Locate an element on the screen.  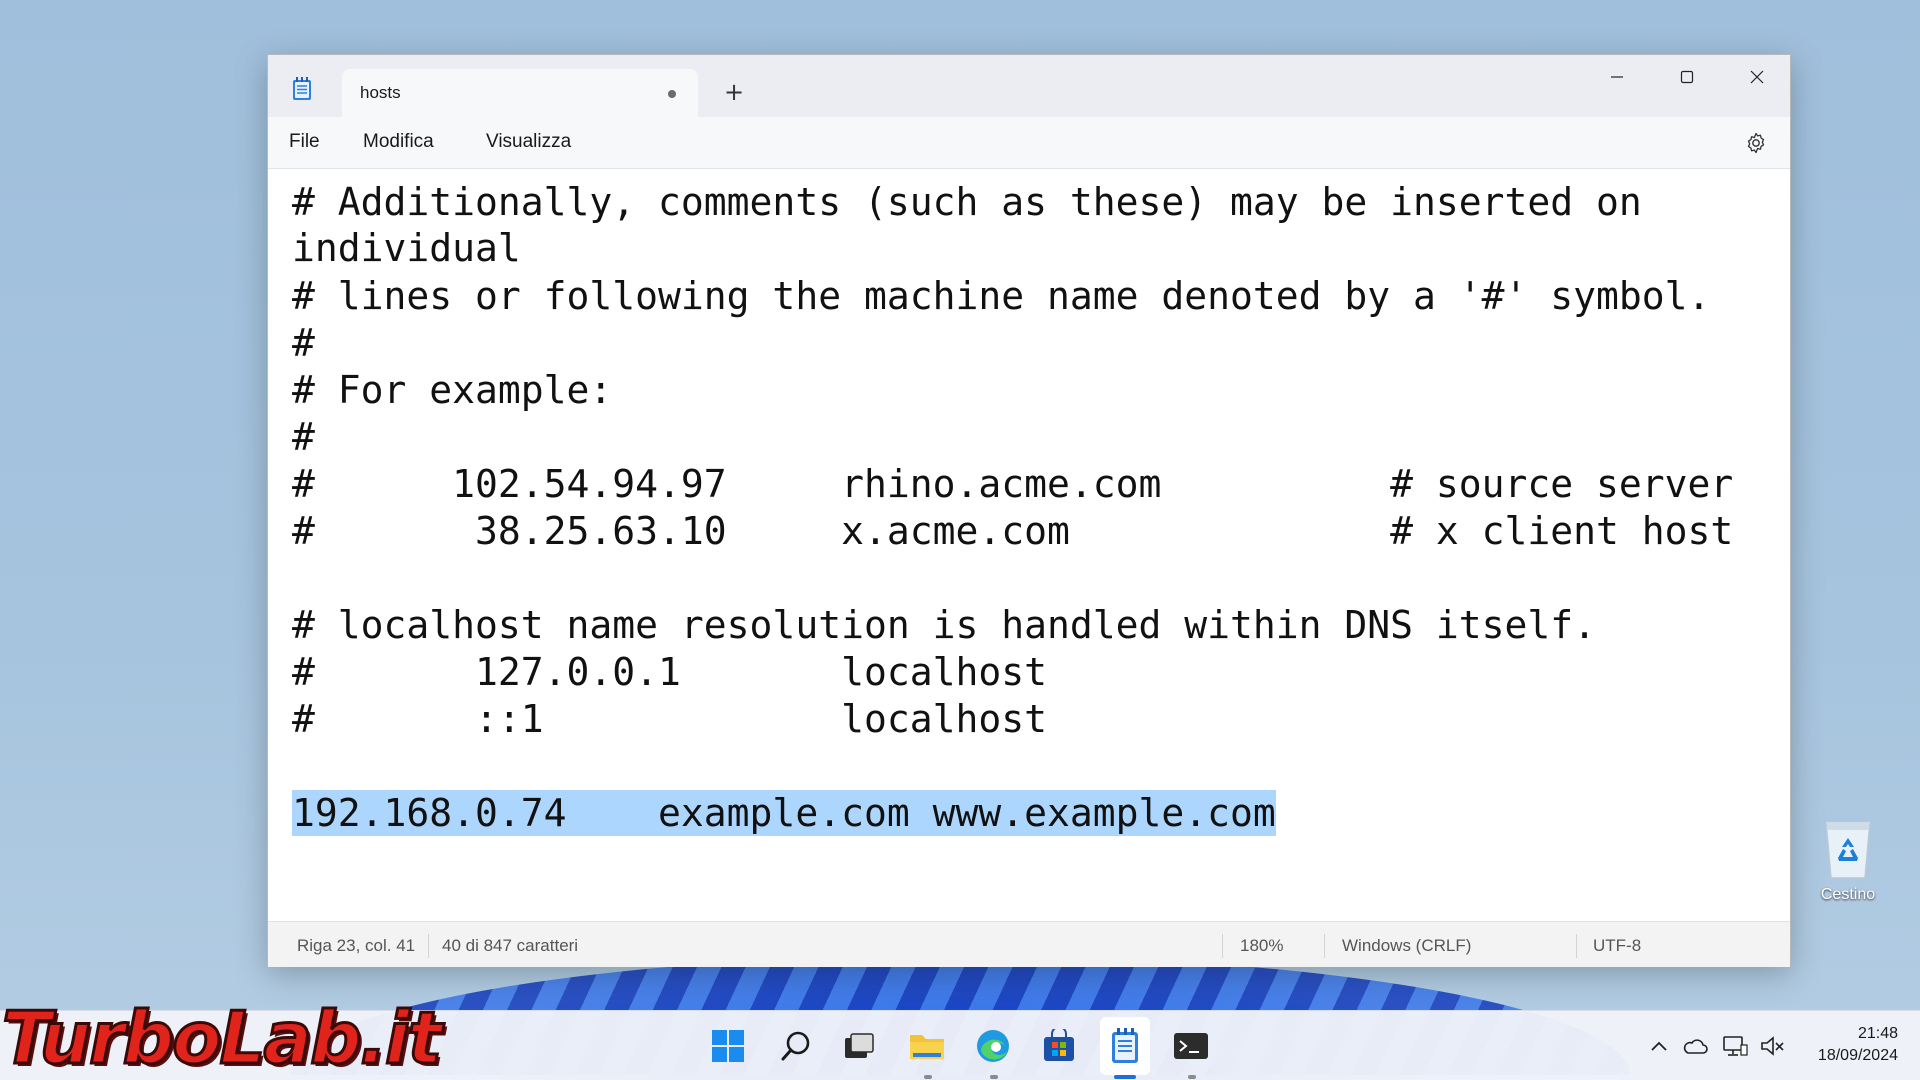
character-count: 40 di 847 caratteri is located at coordinates (510, 945).